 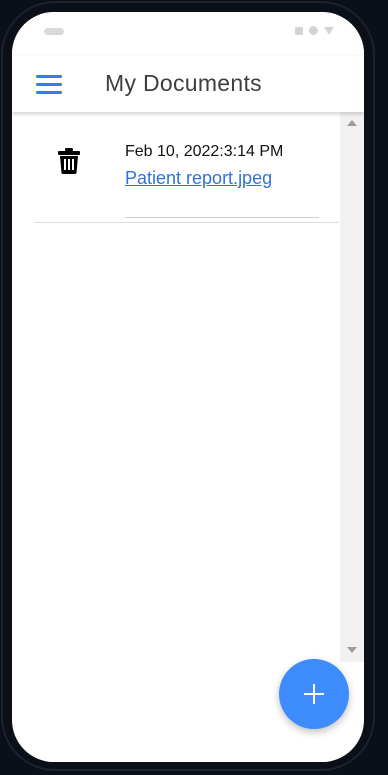 I want to click on status-square-icon, so click(x=299, y=30).